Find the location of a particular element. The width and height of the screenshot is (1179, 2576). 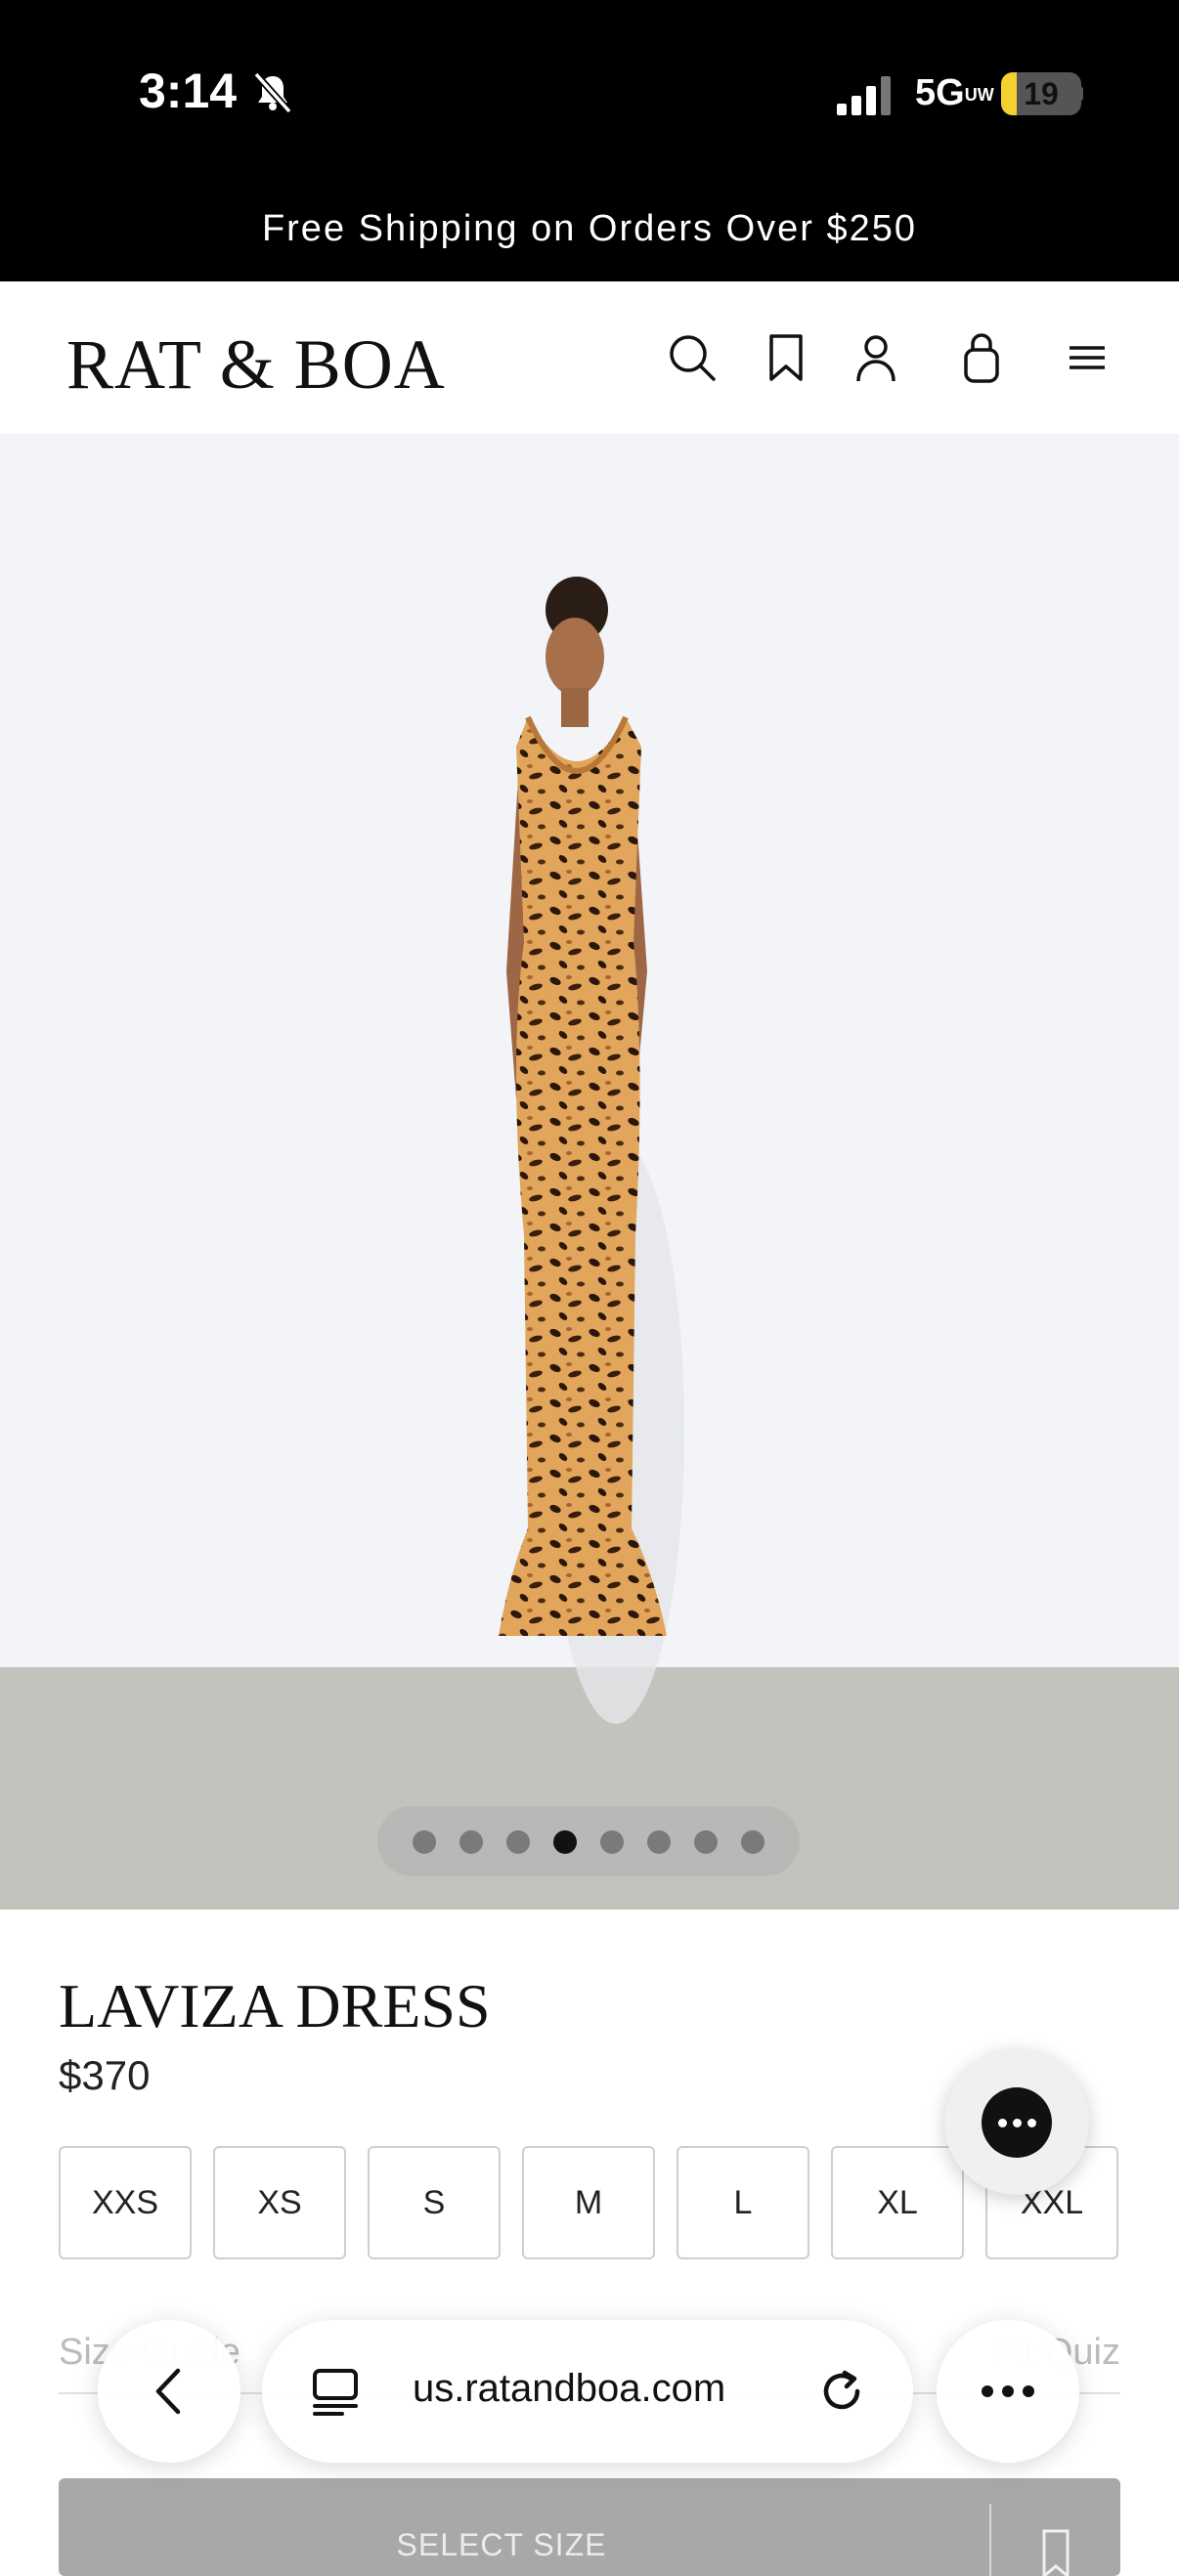

size-option-s: S is located at coordinates (434, 2202).